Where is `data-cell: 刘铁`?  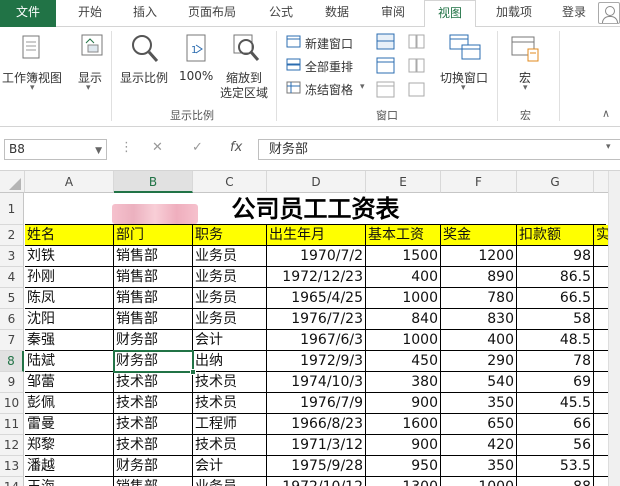 data-cell: 刘铁 is located at coordinates (69, 256).